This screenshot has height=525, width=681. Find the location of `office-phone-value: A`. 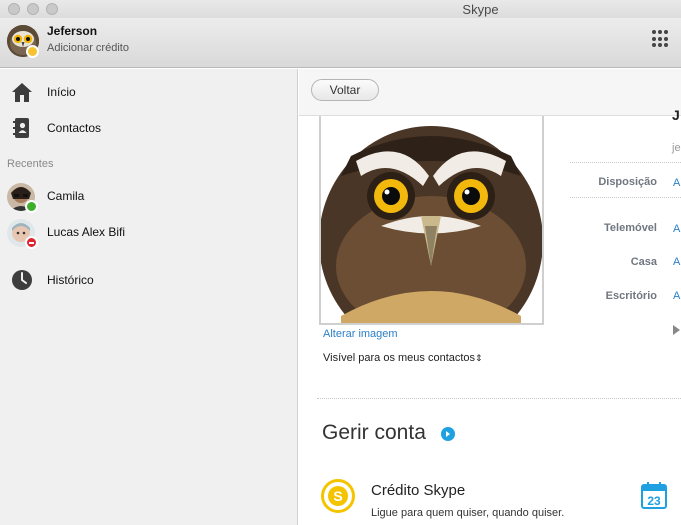

office-phone-value: A is located at coordinates (676, 296).